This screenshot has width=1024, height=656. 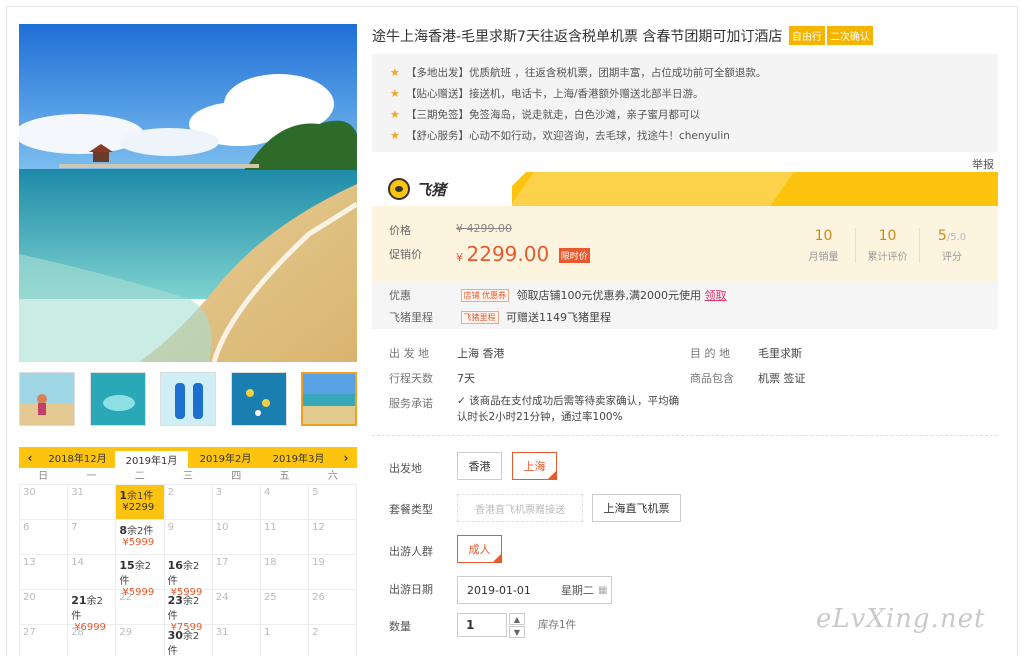 What do you see at coordinates (333, 640) in the screenshot?
I see `calendar-day: 2` at bounding box center [333, 640].